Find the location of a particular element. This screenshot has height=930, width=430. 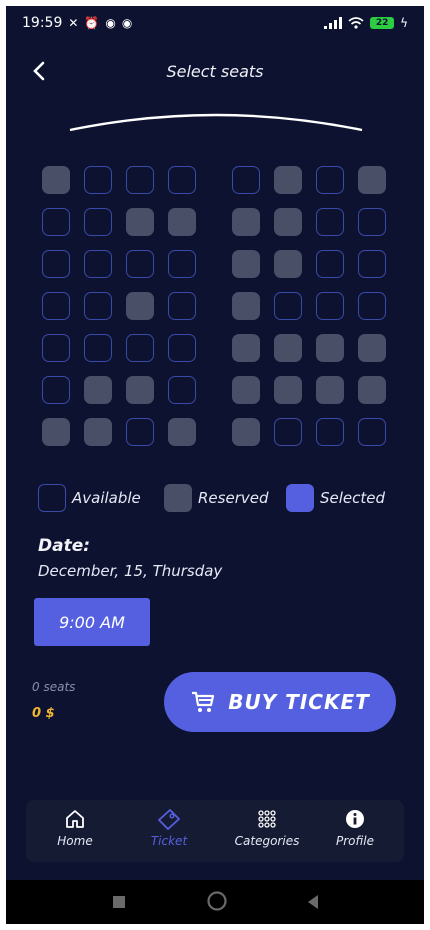

home-system-icon is located at coordinates (217, 901).